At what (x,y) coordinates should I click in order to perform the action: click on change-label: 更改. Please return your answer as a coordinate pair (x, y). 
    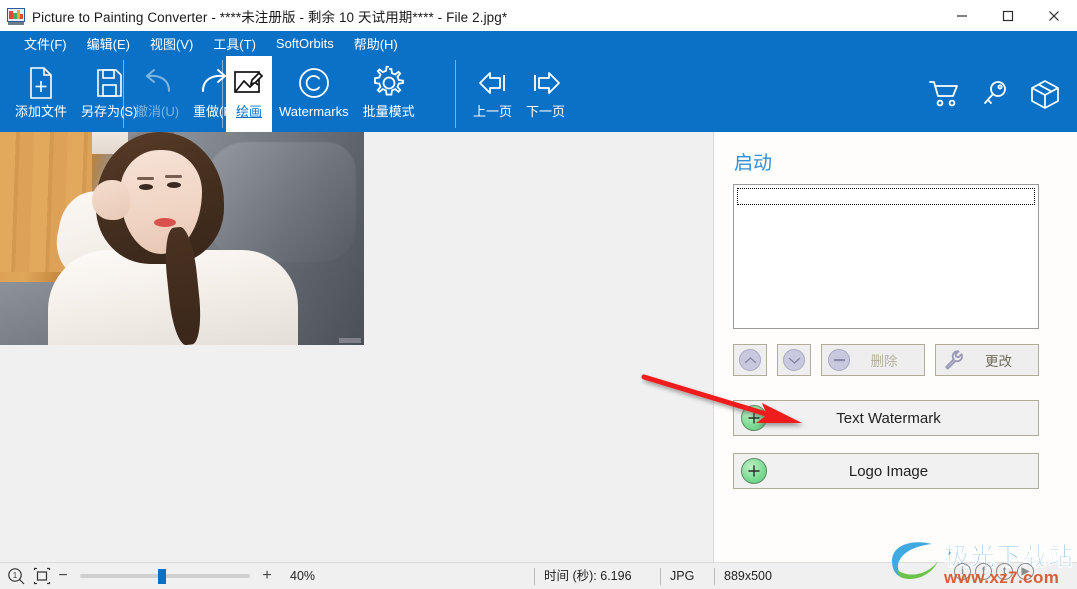
    Looking at the image, I should click on (998, 361).